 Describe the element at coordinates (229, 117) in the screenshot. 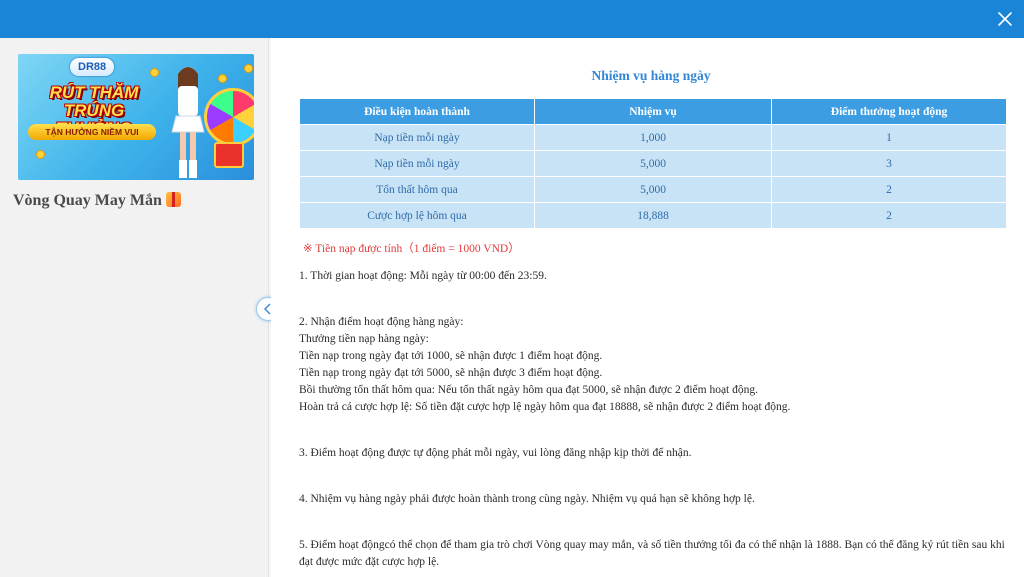

I see `wheel-graphic` at that location.